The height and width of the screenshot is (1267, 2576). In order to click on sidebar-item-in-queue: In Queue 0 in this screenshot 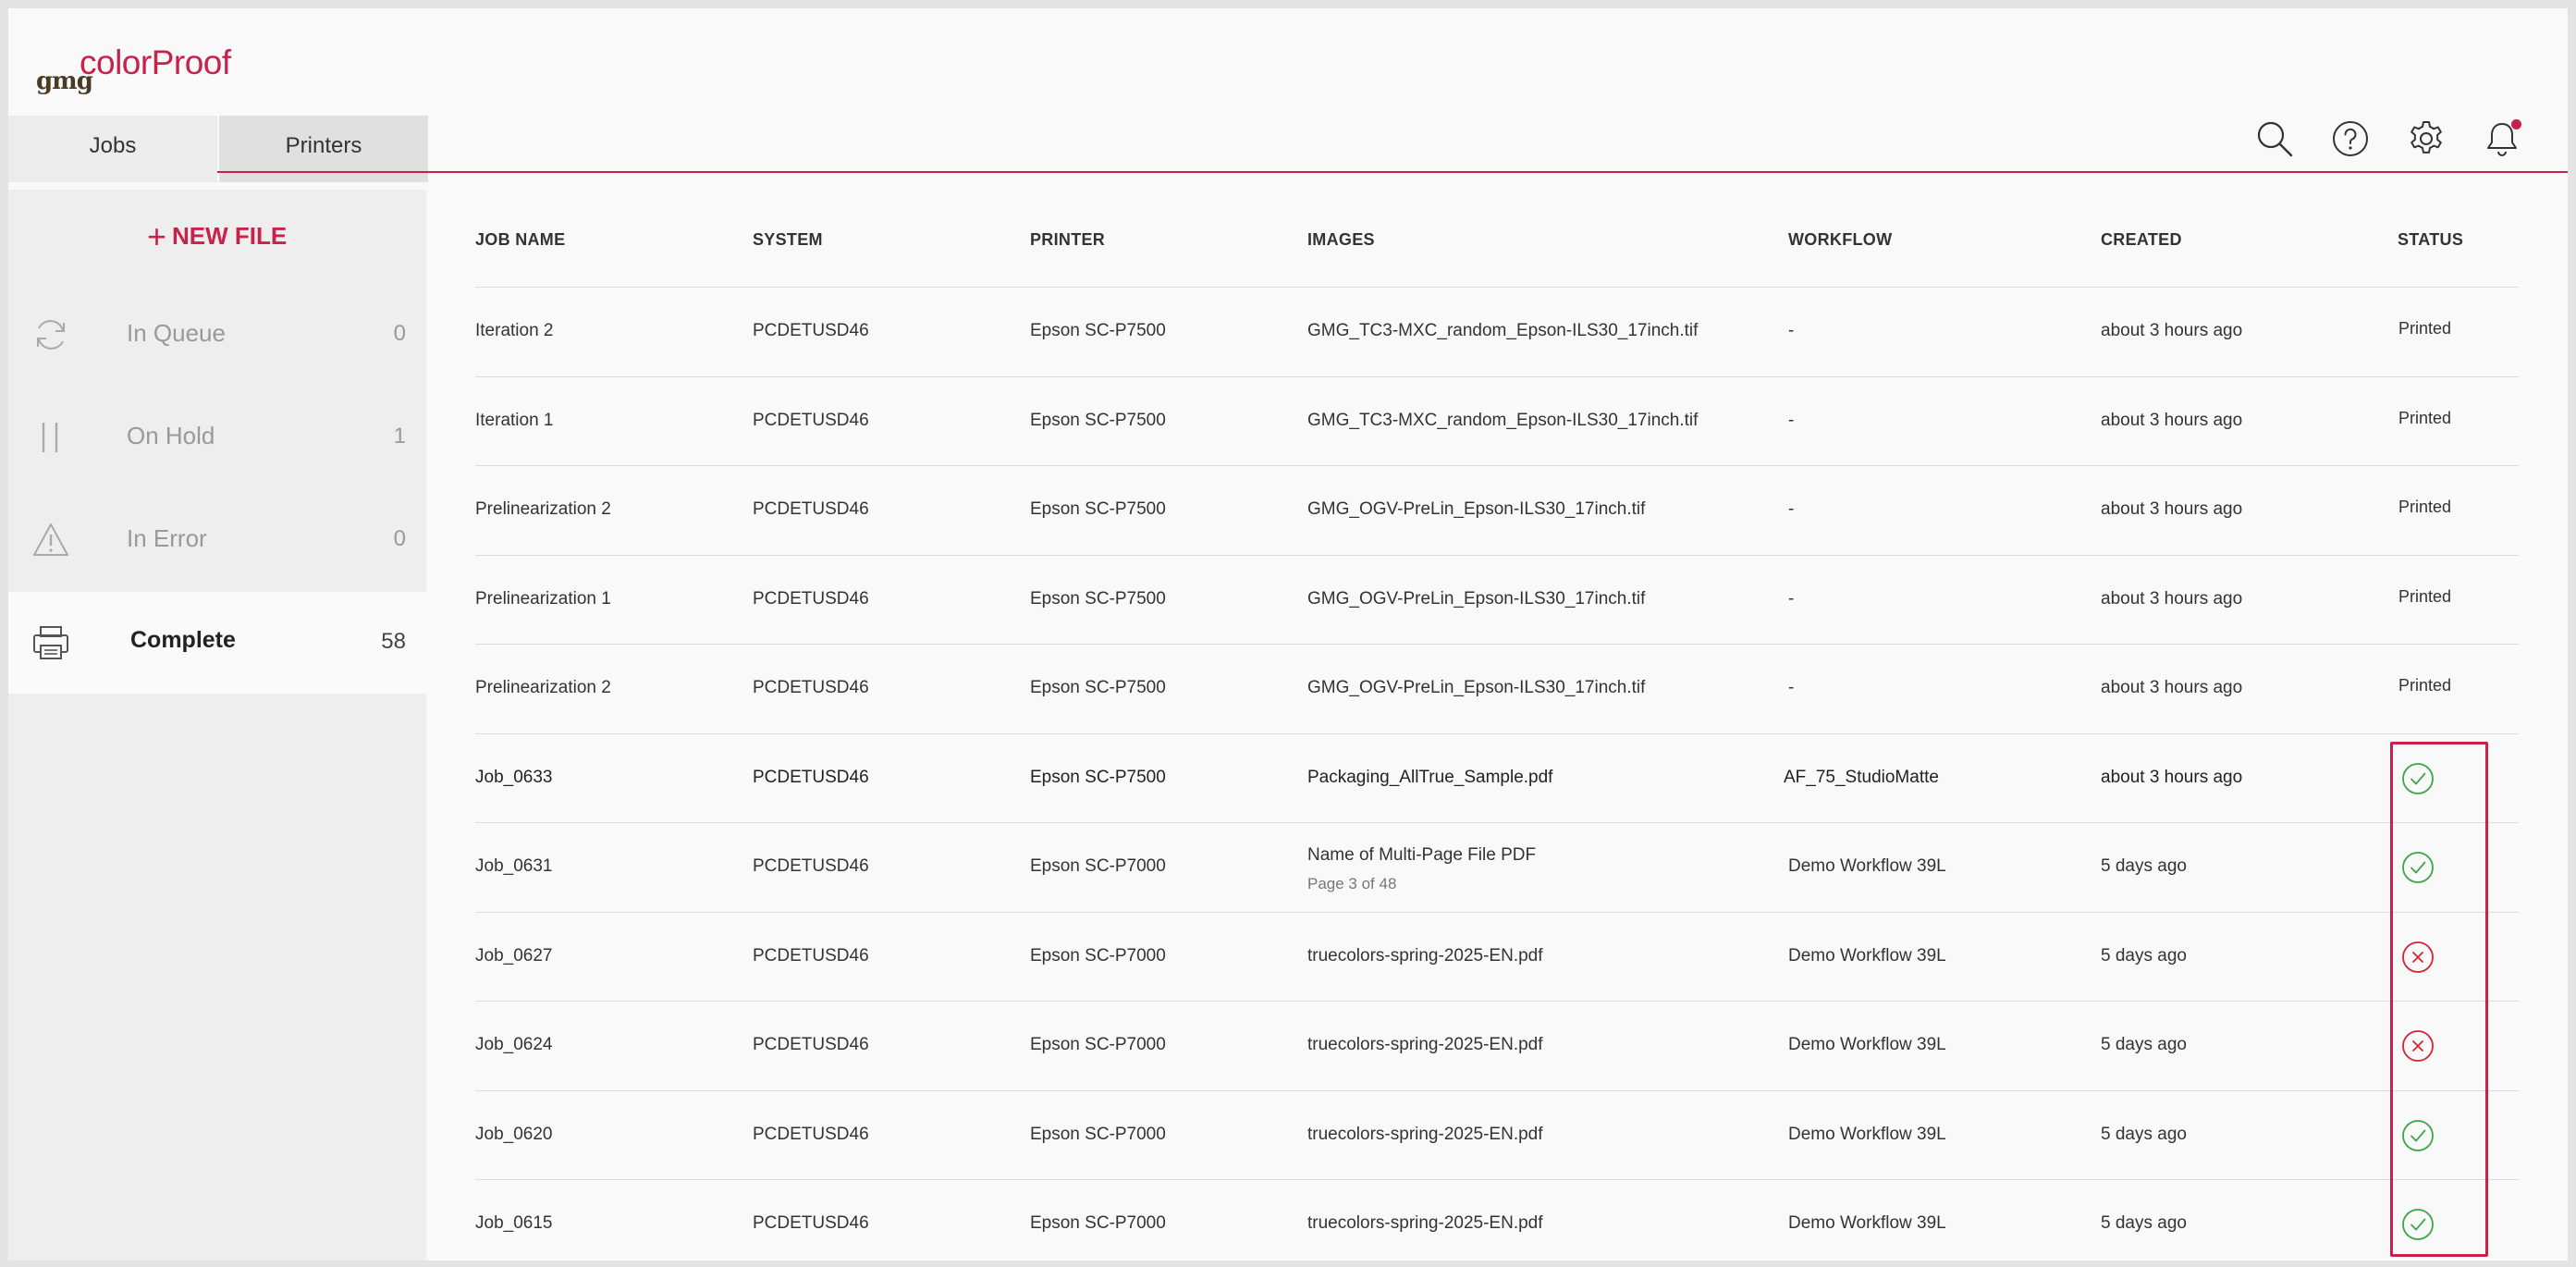, I will do `click(217, 335)`.